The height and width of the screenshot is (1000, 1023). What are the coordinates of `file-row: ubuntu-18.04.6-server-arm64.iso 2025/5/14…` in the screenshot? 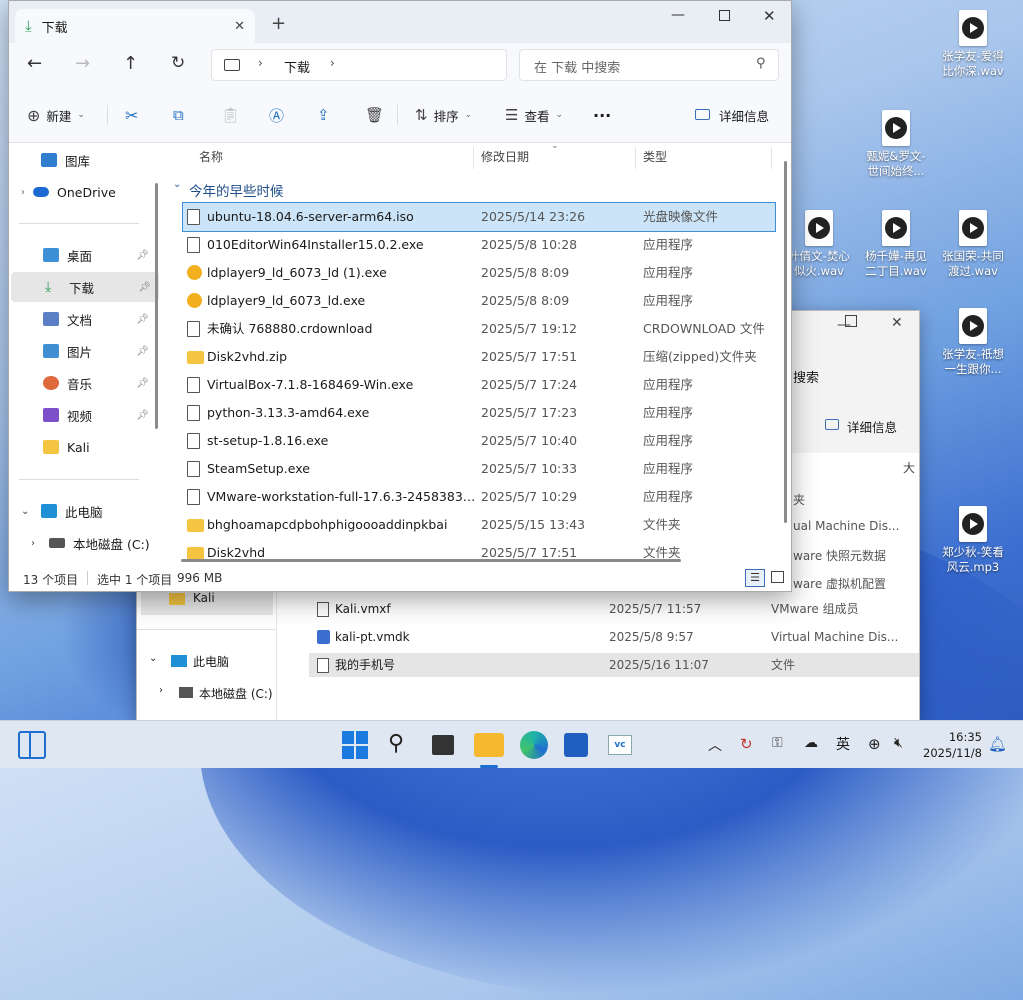 It's located at (479, 217).